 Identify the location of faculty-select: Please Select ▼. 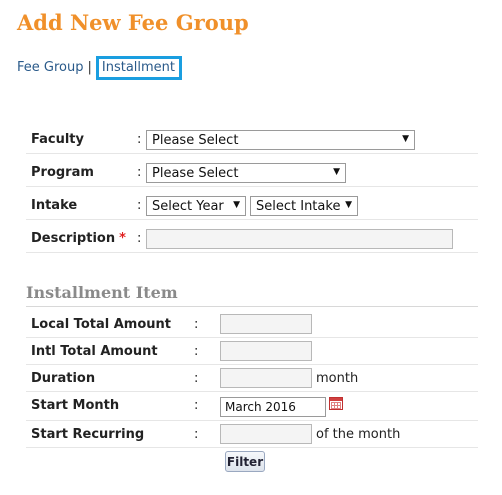
(280, 140).